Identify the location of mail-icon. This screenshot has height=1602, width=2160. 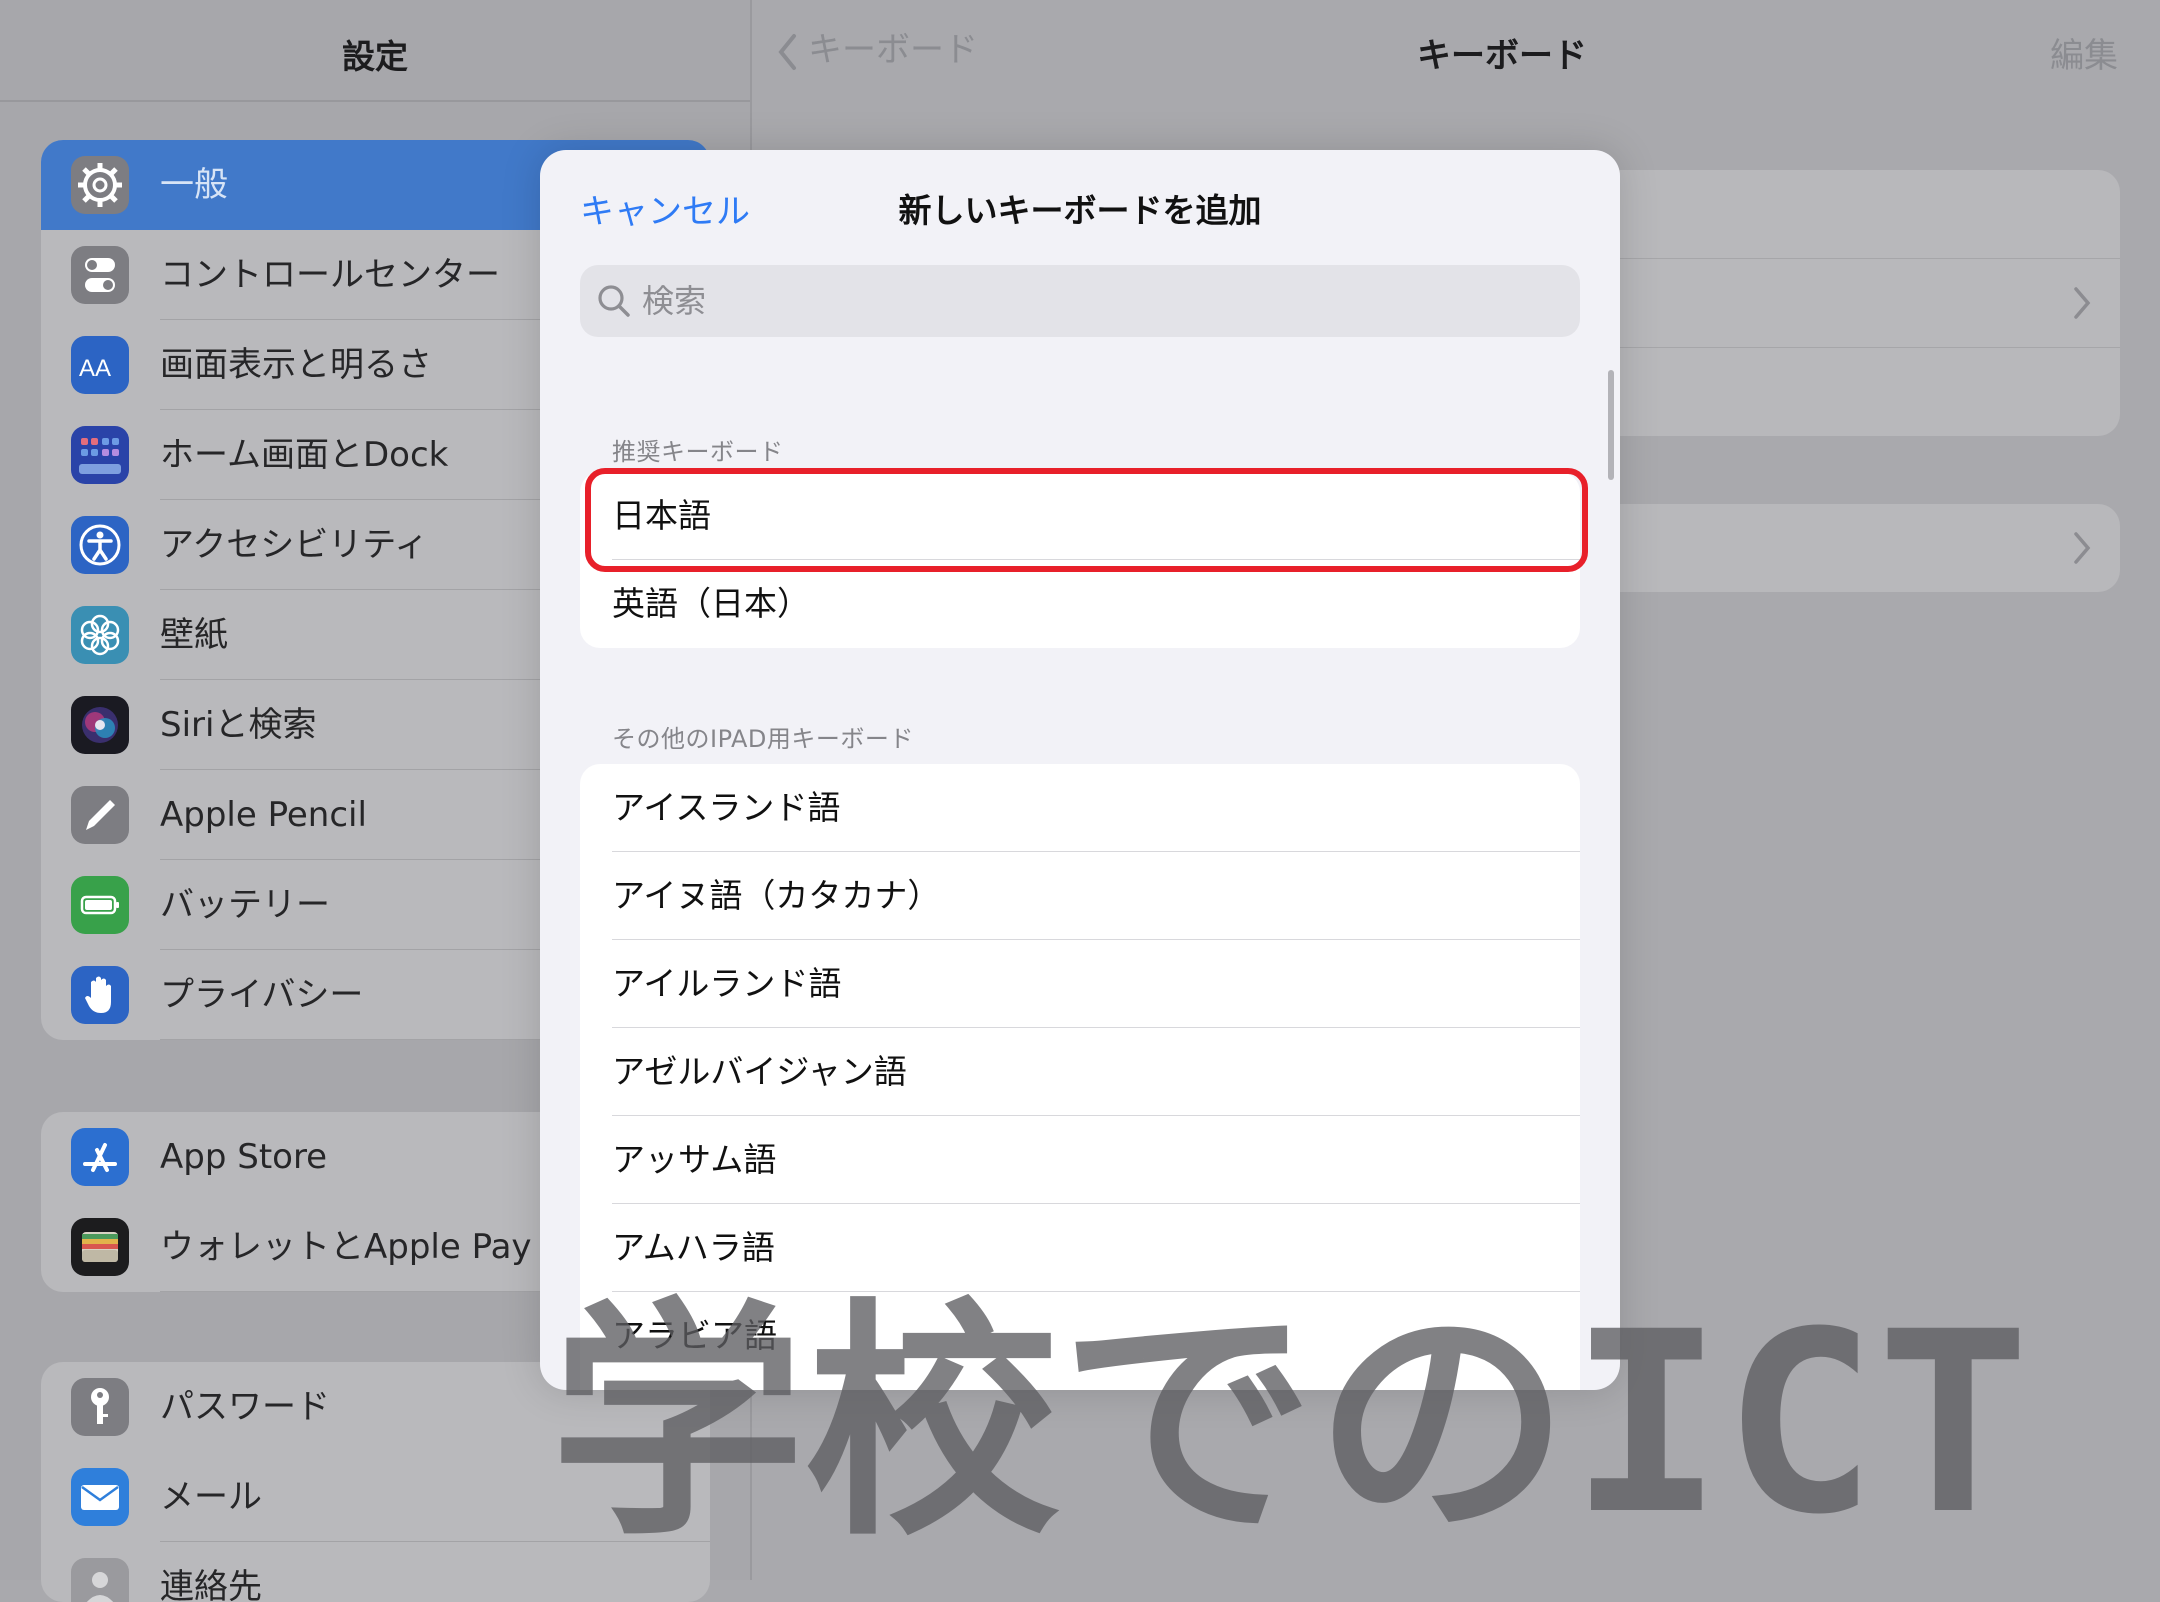
(100, 1497).